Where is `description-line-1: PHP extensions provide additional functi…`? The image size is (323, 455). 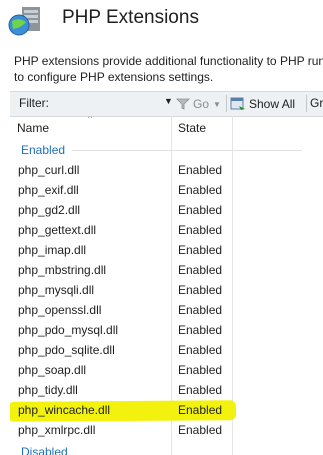 description-line-1: PHP extensions provide additional functi… is located at coordinates (168, 61).